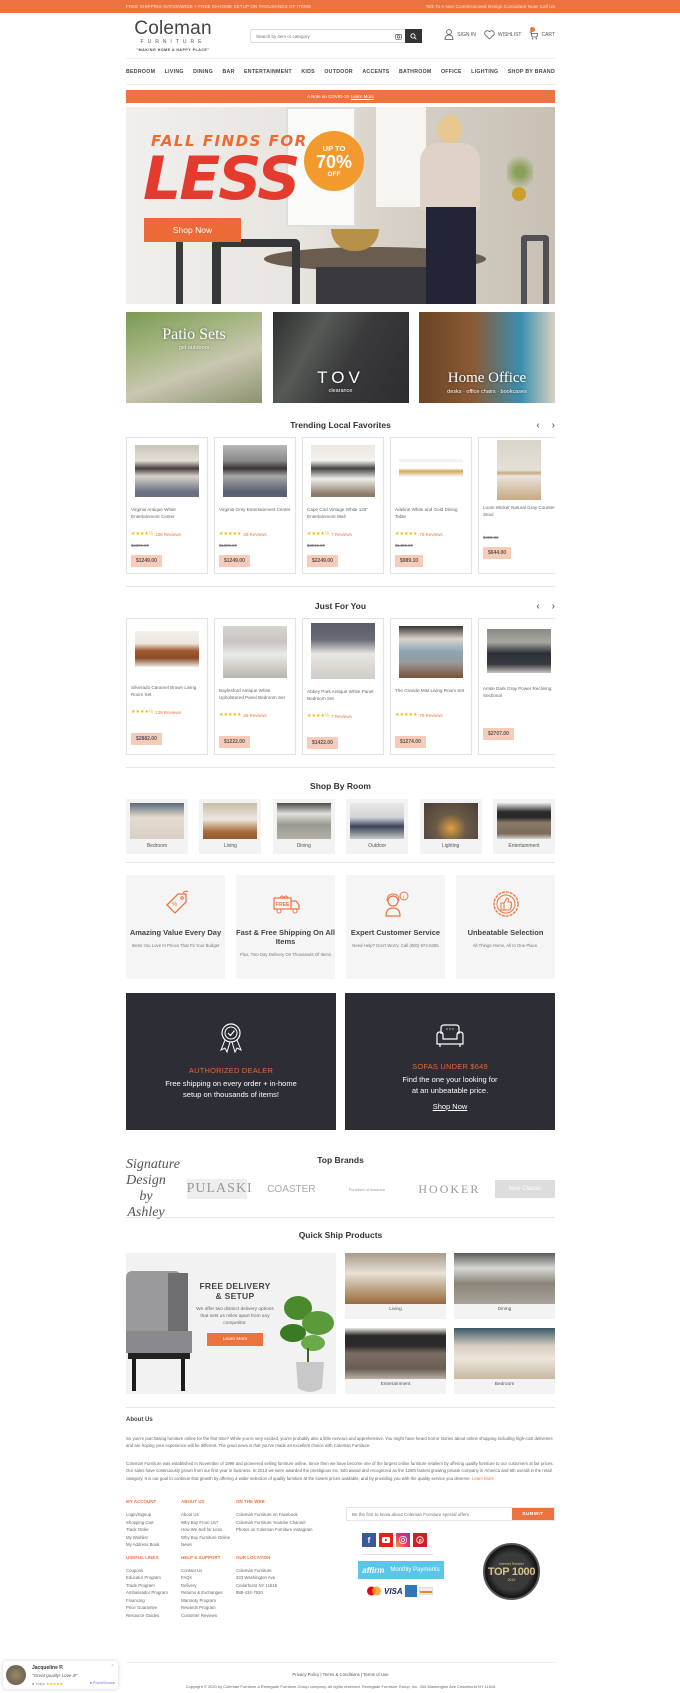 The height and width of the screenshot is (1693, 680). I want to click on footer-link: Educator Program, so click(143, 1577).